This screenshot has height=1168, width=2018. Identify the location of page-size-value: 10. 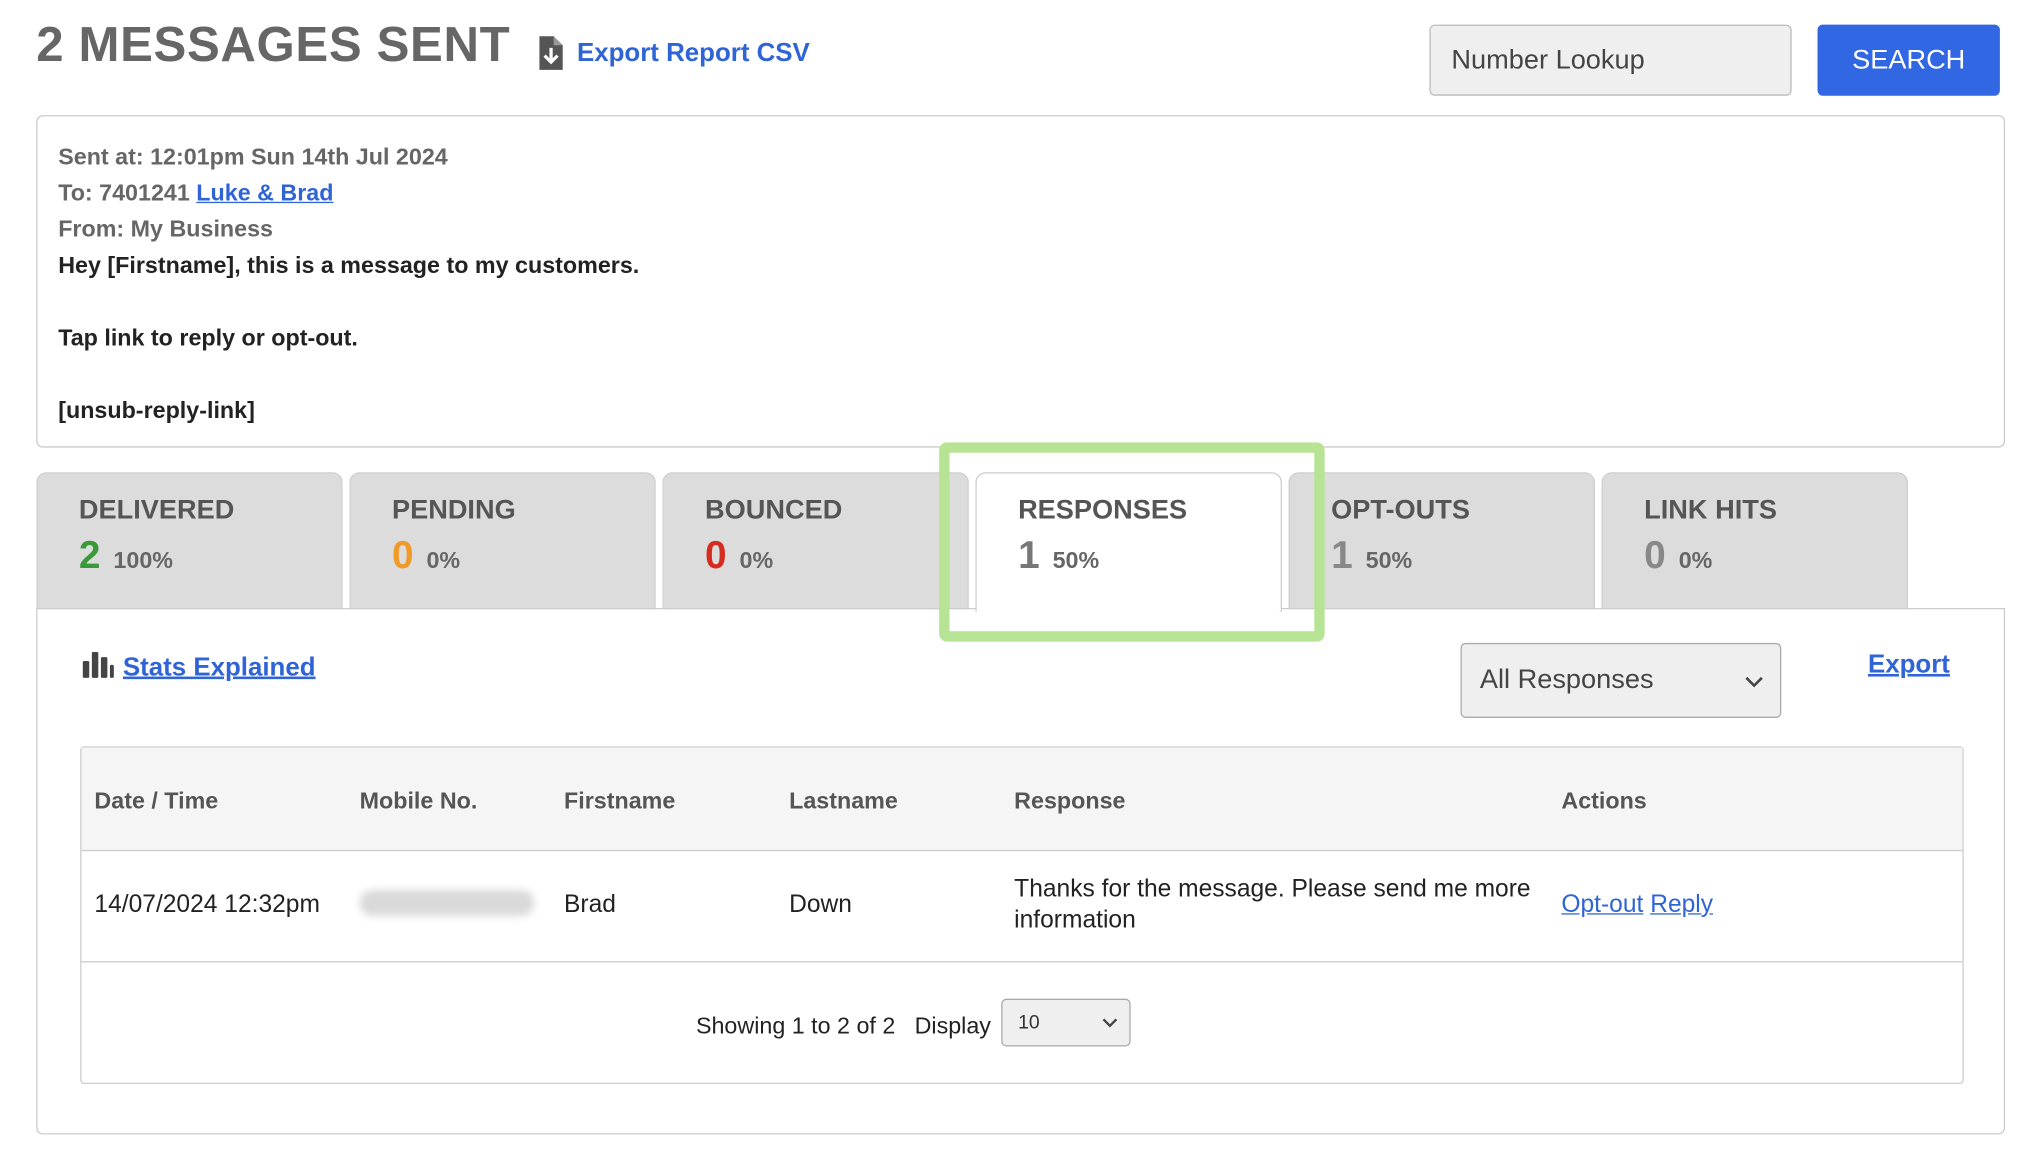
(1029, 1022).